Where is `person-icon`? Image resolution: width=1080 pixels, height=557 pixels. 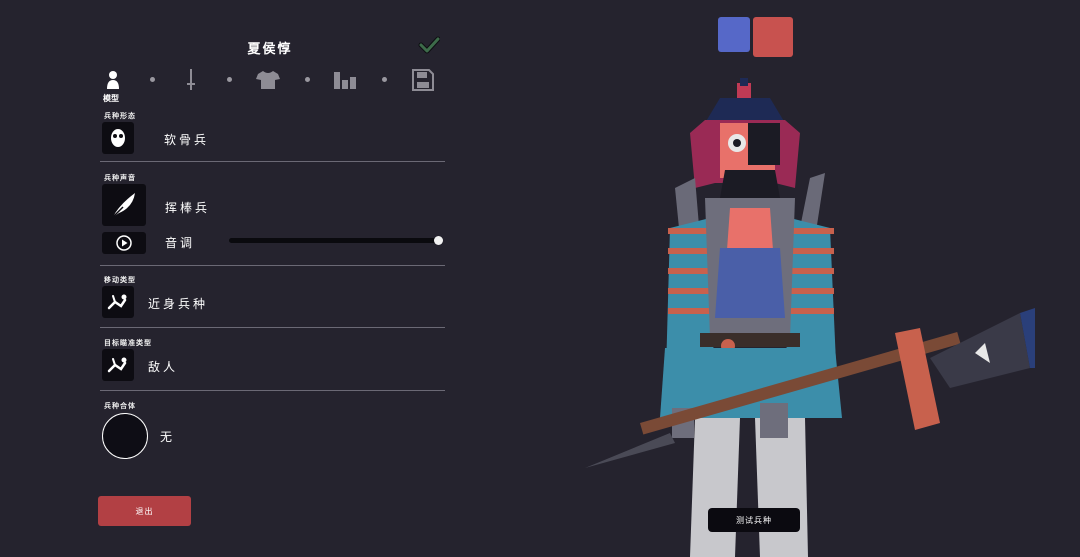
person-icon is located at coordinates (113, 80).